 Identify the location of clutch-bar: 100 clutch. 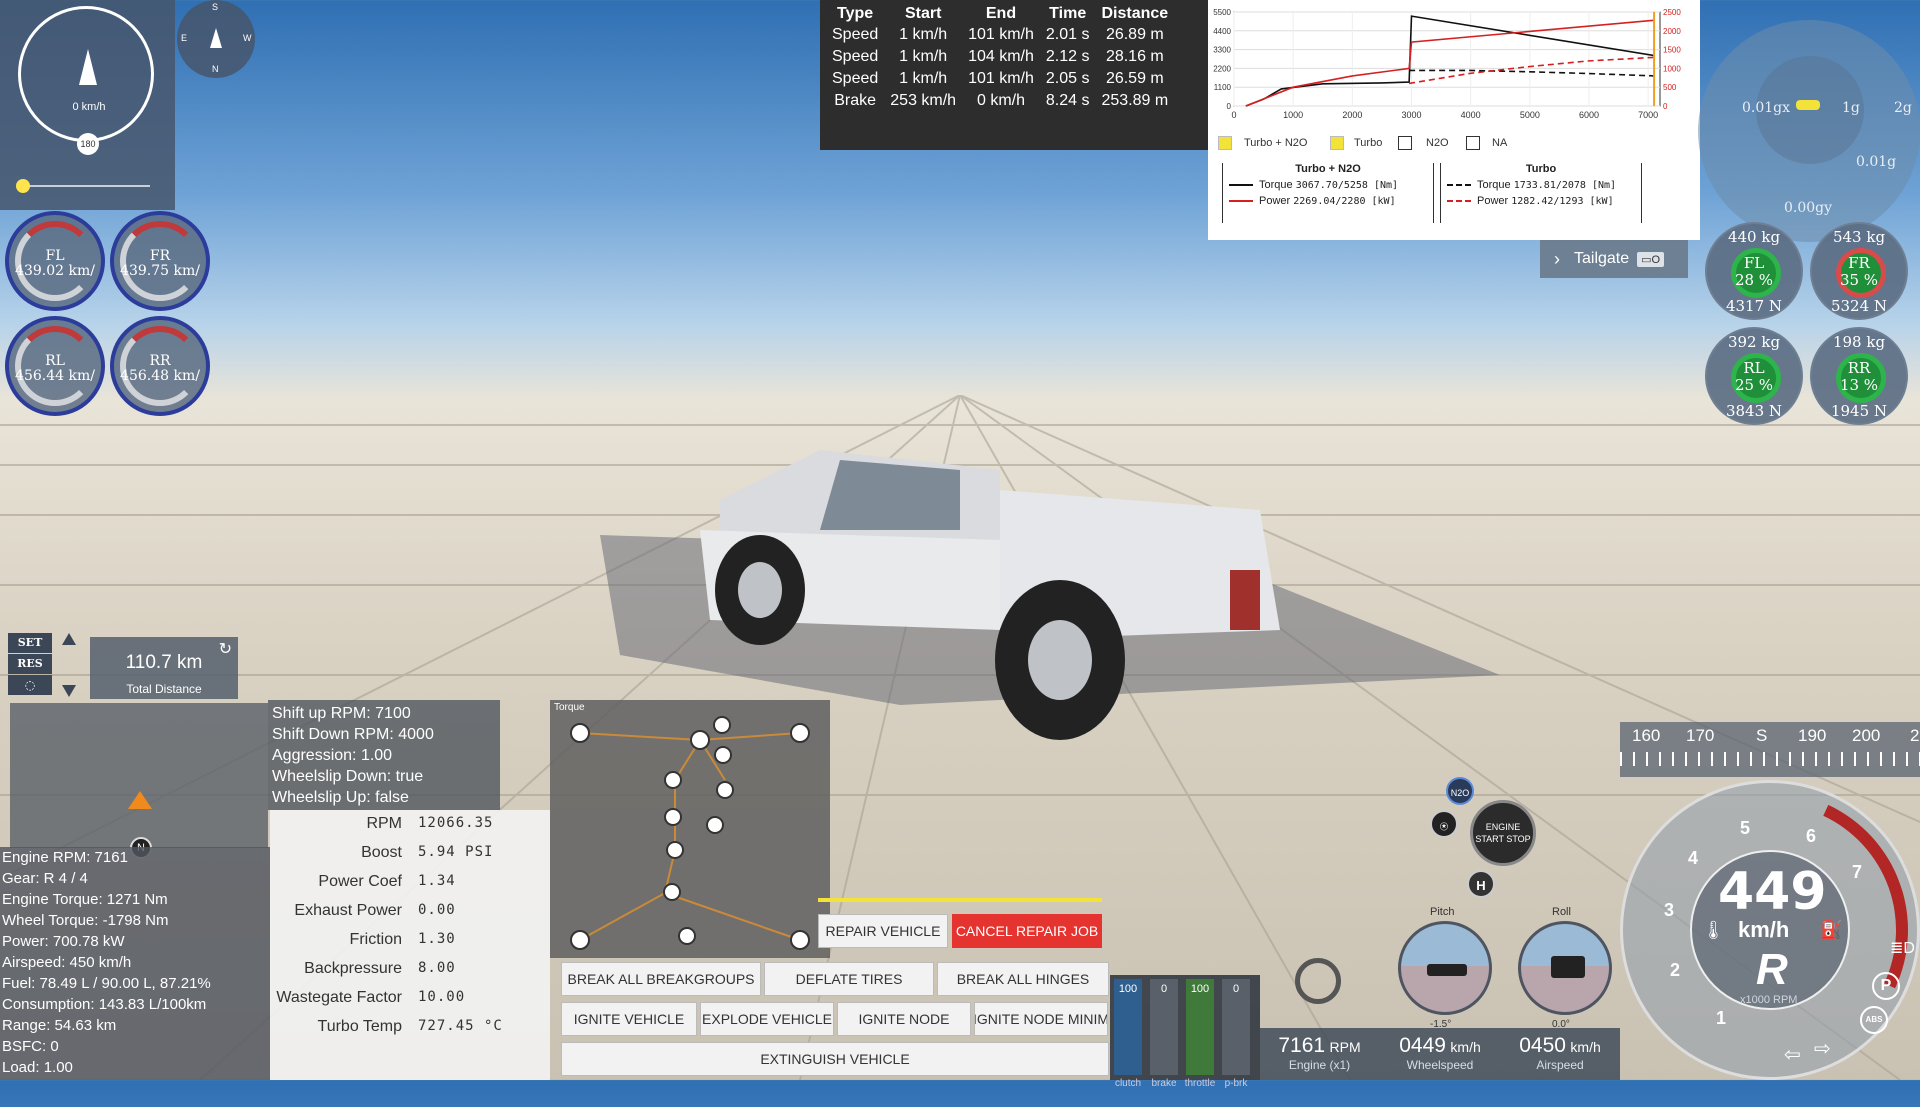
(1128, 1034).